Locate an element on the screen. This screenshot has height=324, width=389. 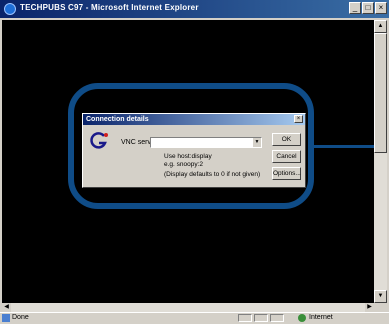
scroll-up-icon: ▲ is located at coordinates (380, 26).